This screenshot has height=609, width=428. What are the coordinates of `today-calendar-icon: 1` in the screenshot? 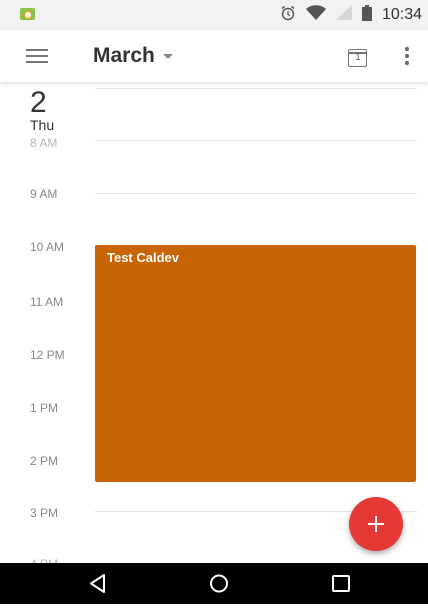 It's located at (358, 56).